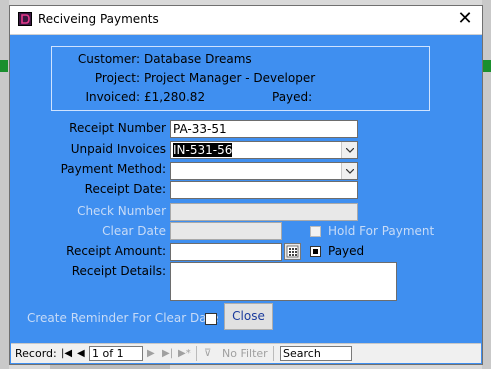 Image resolution: width=491 pixels, height=369 pixels. Describe the element at coordinates (315, 251) in the screenshot. I see `payed-checkbox` at that location.